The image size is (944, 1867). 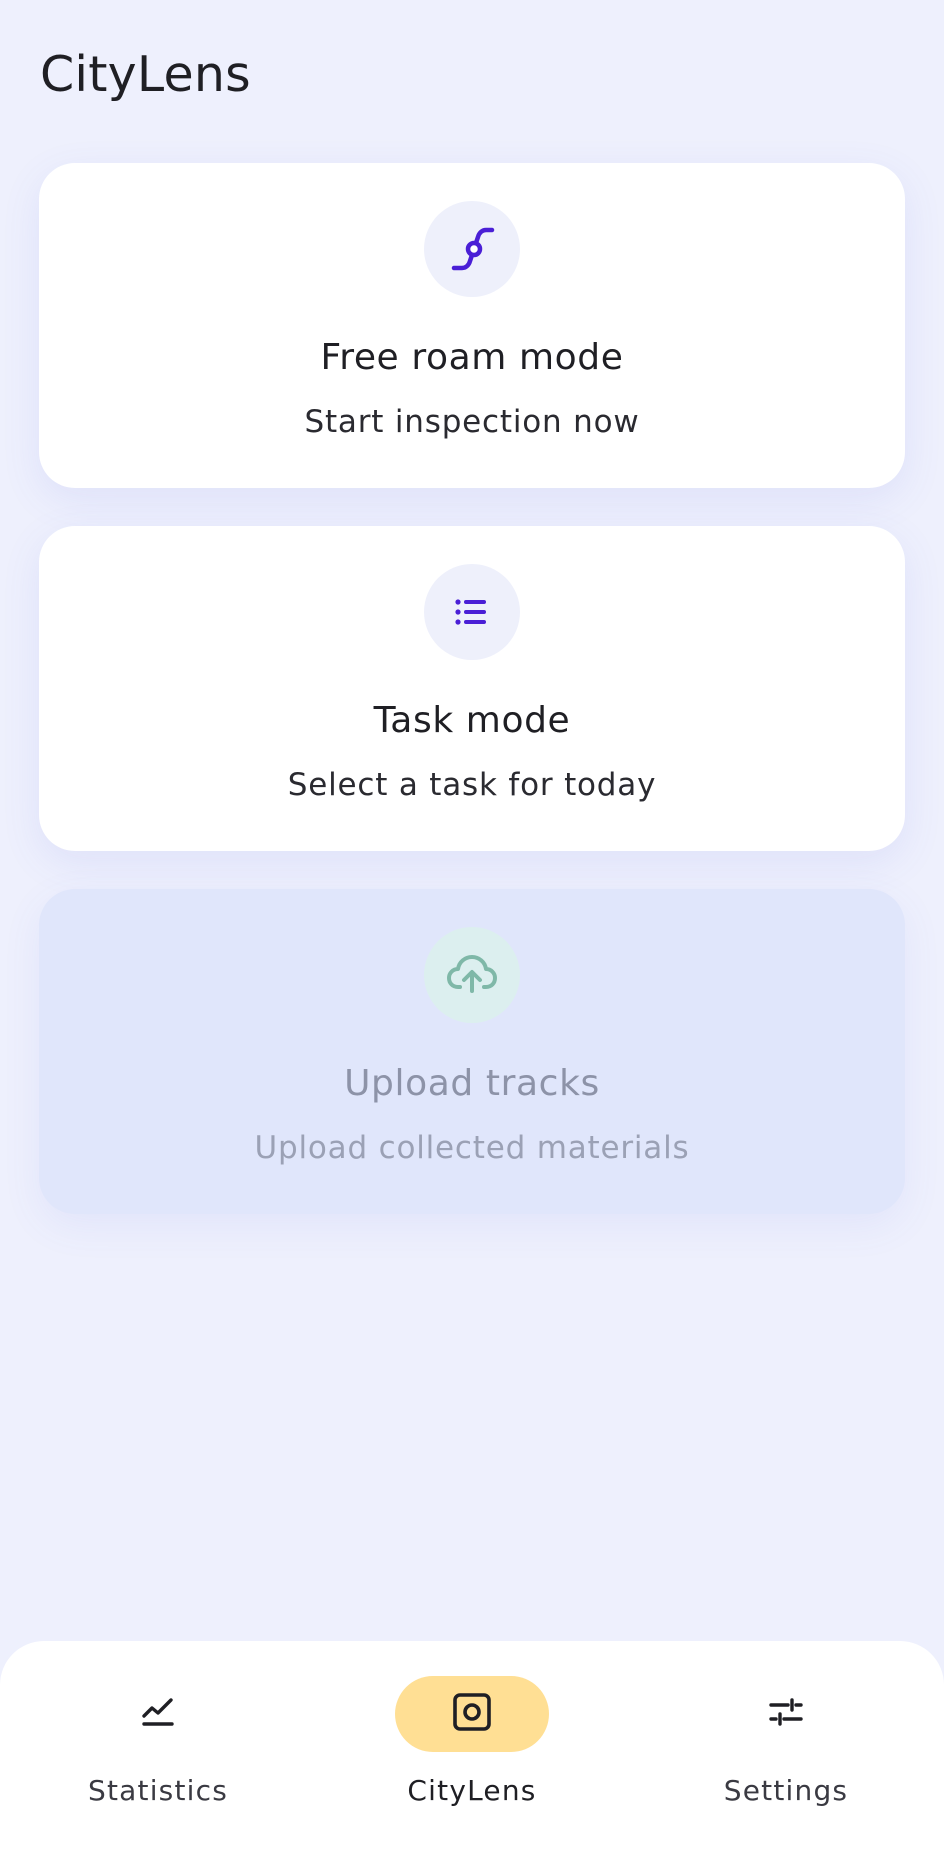 I want to click on cloud-upload-icon, so click(x=472, y=975).